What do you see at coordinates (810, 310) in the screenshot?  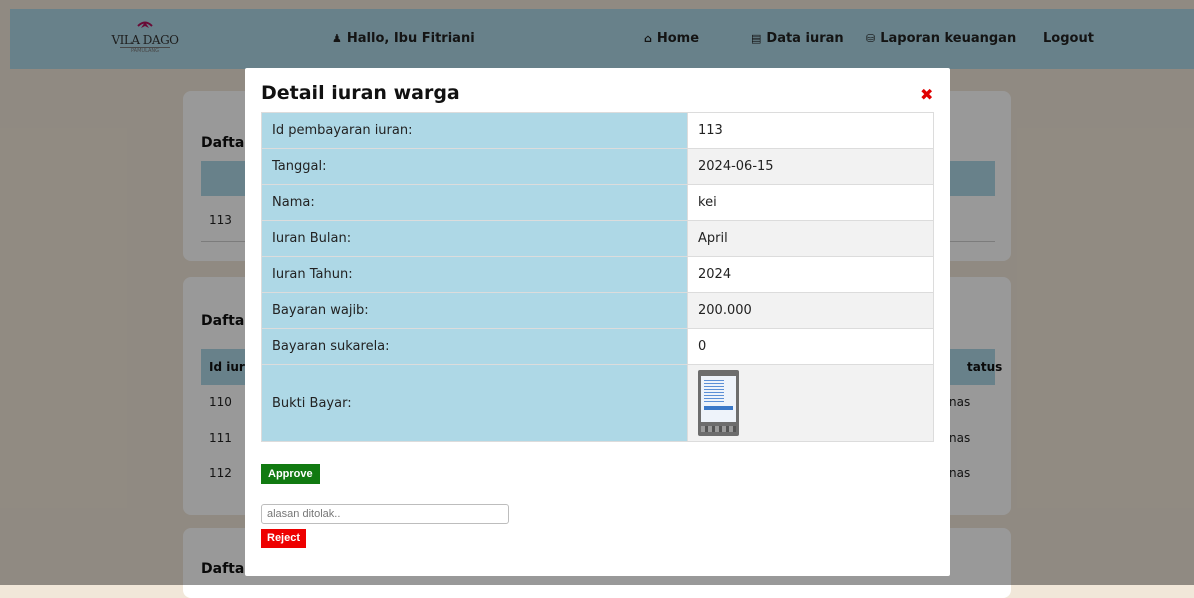 I see `detail-value: 200.000` at bounding box center [810, 310].